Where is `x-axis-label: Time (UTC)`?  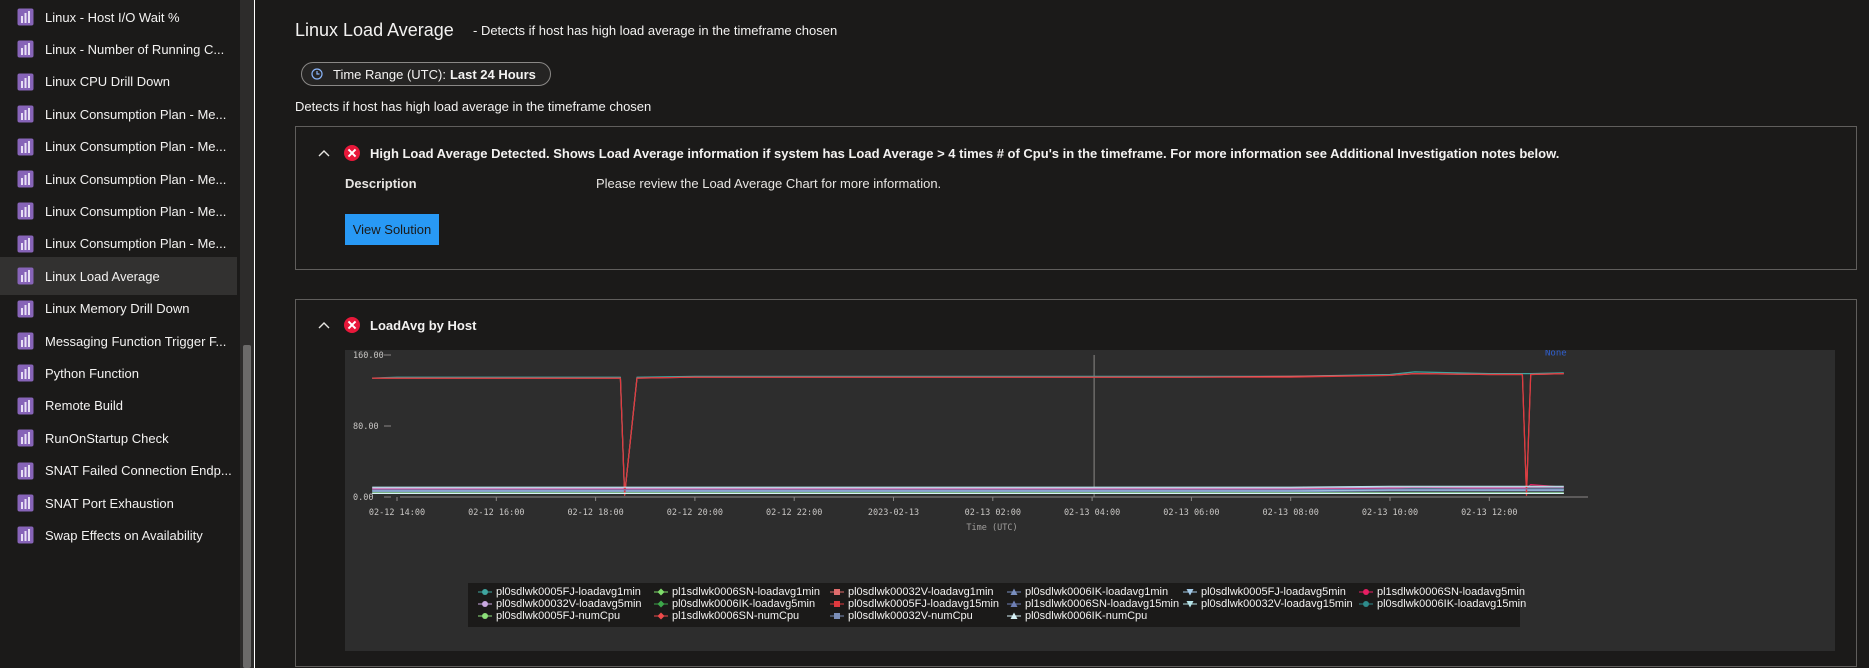 x-axis-label: Time (UTC) is located at coordinates (991, 528).